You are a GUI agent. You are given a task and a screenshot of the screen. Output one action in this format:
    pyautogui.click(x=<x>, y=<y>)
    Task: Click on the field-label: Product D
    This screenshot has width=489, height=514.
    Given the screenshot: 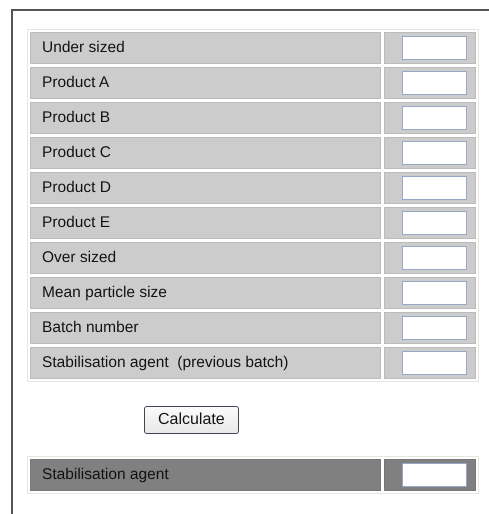 What is the action you would take?
    pyautogui.click(x=205, y=188)
    